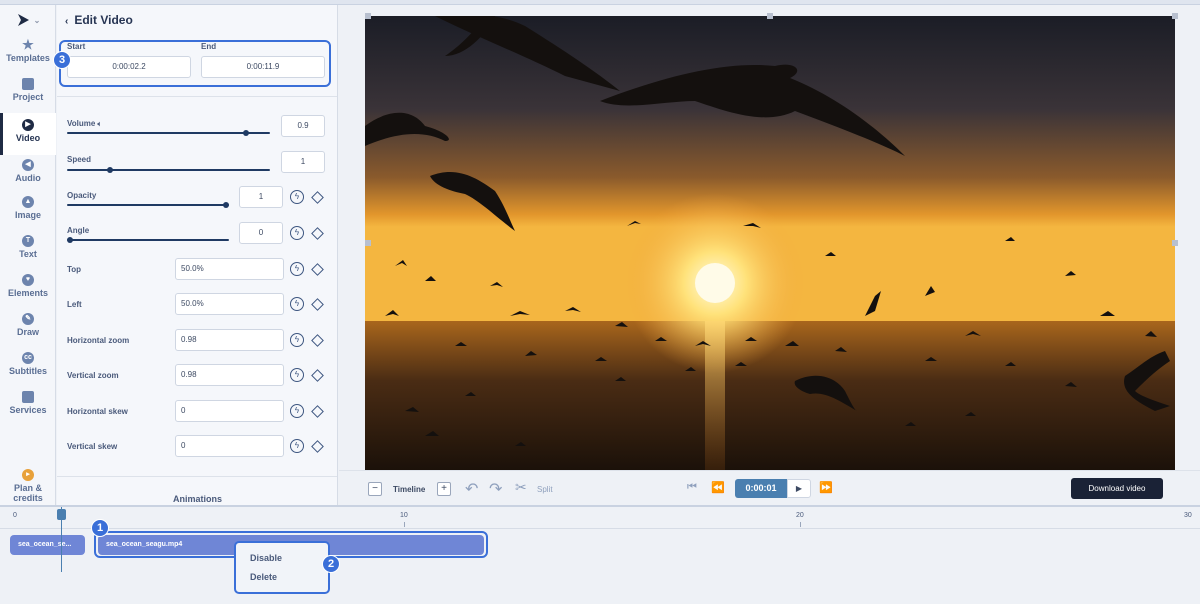 The height and width of the screenshot is (604, 1200). What do you see at coordinates (197, 499) in the screenshot?
I see `animations-section-header: Animations` at bounding box center [197, 499].